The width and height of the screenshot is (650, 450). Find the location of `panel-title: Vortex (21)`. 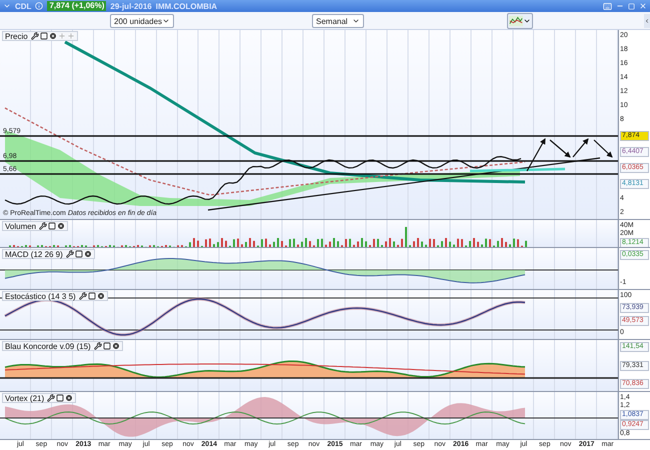

panel-title: Vortex (21) is located at coordinates (24, 398).